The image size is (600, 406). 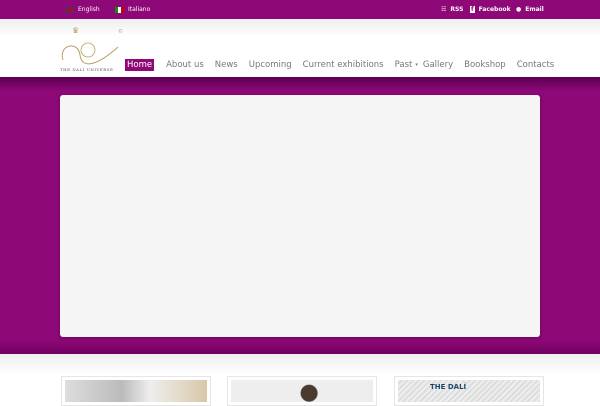 I want to click on nav-about-us: About us, so click(x=185, y=65).